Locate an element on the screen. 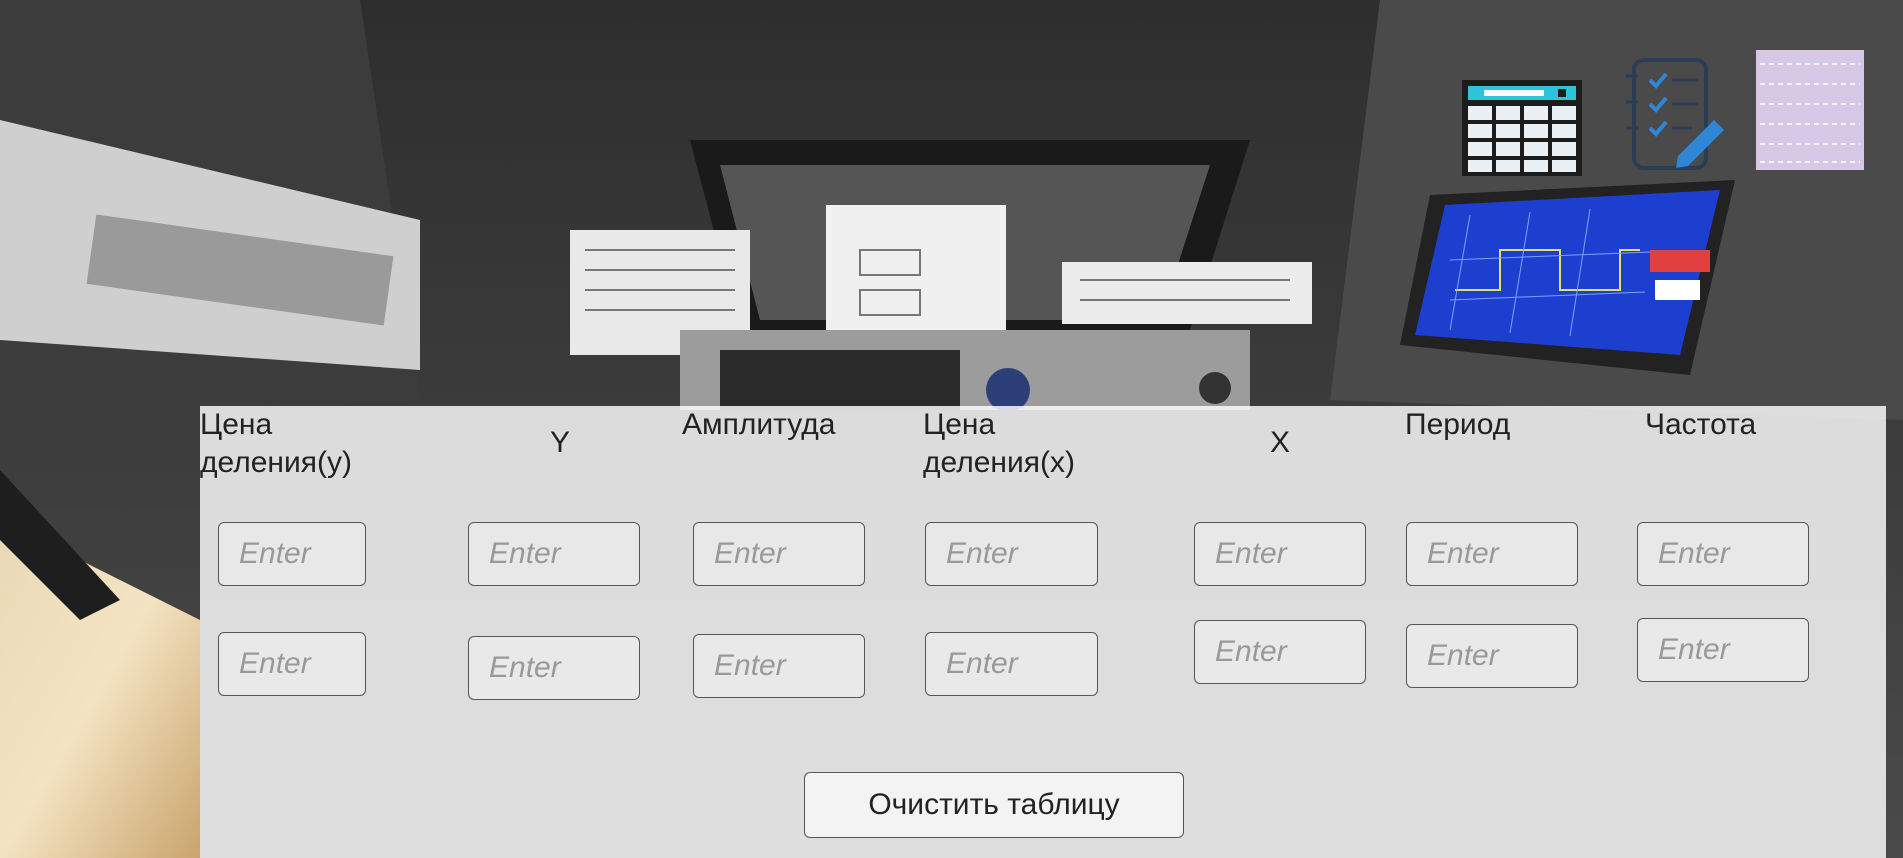 Image resolution: width=1903 pixels, height=858 pixels. cell-amplitude-row2 is located at coordinates (779, 666).